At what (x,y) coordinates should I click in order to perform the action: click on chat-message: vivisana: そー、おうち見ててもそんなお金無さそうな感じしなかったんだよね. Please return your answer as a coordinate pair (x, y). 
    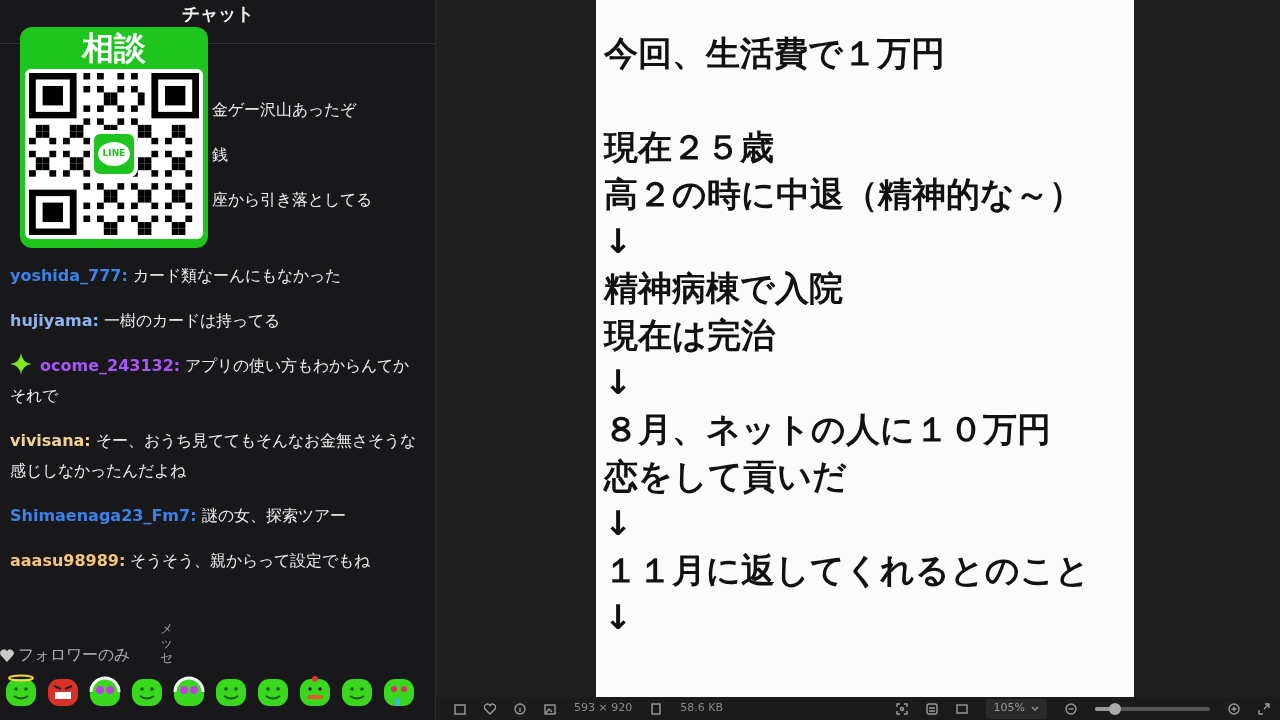
    Looking at the image, I should click on (213, 456).